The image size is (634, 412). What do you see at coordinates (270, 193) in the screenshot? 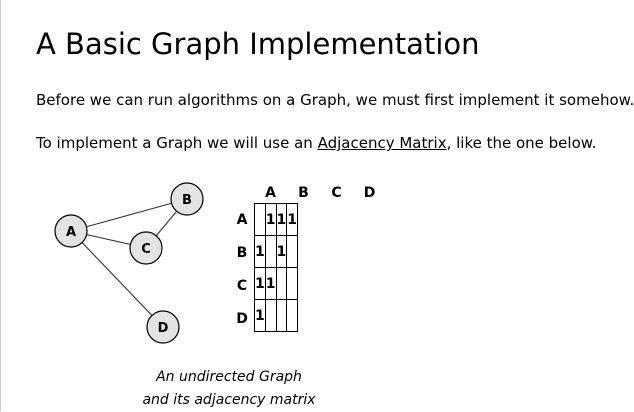
I see `matrix-col-header-a: A` at bounding box center [270, 193].